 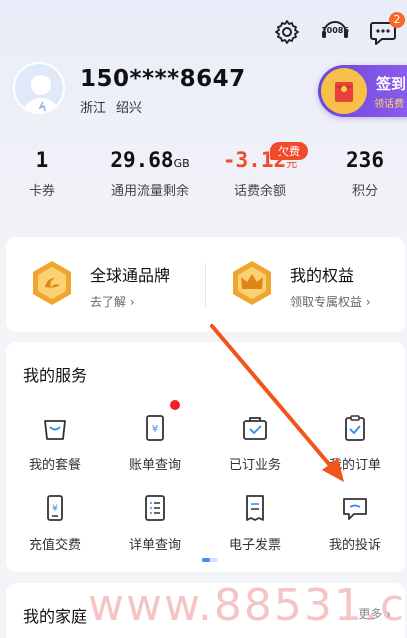 What do you see at coordinates (155, 508) in the screenshot?
I see `detail-list-icon` at bounding box center [155, 508].